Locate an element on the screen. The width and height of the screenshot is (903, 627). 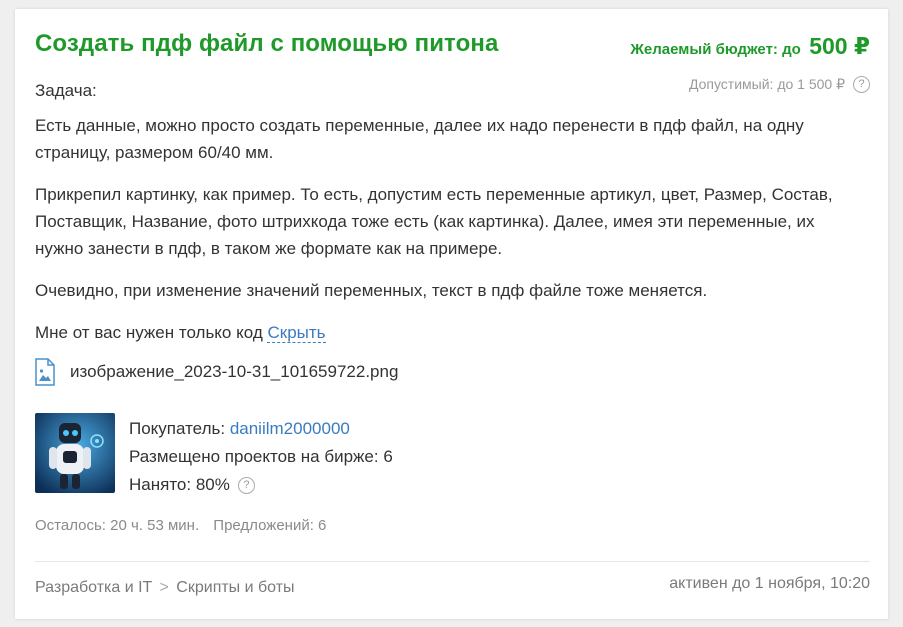
projects-label: Размещено проектов на бирже: is located at coordinates (254, 456).